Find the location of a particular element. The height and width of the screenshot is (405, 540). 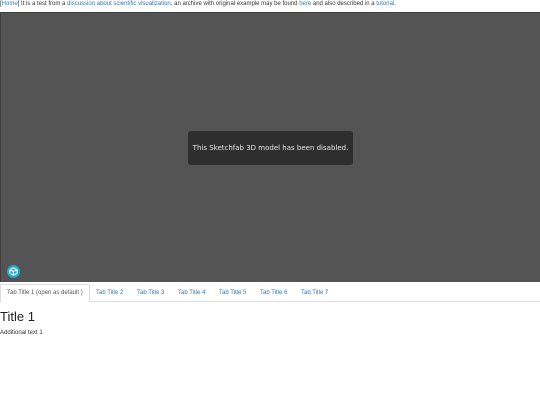

header-text-1: It is a test from a is located at coordinates (43, 4).